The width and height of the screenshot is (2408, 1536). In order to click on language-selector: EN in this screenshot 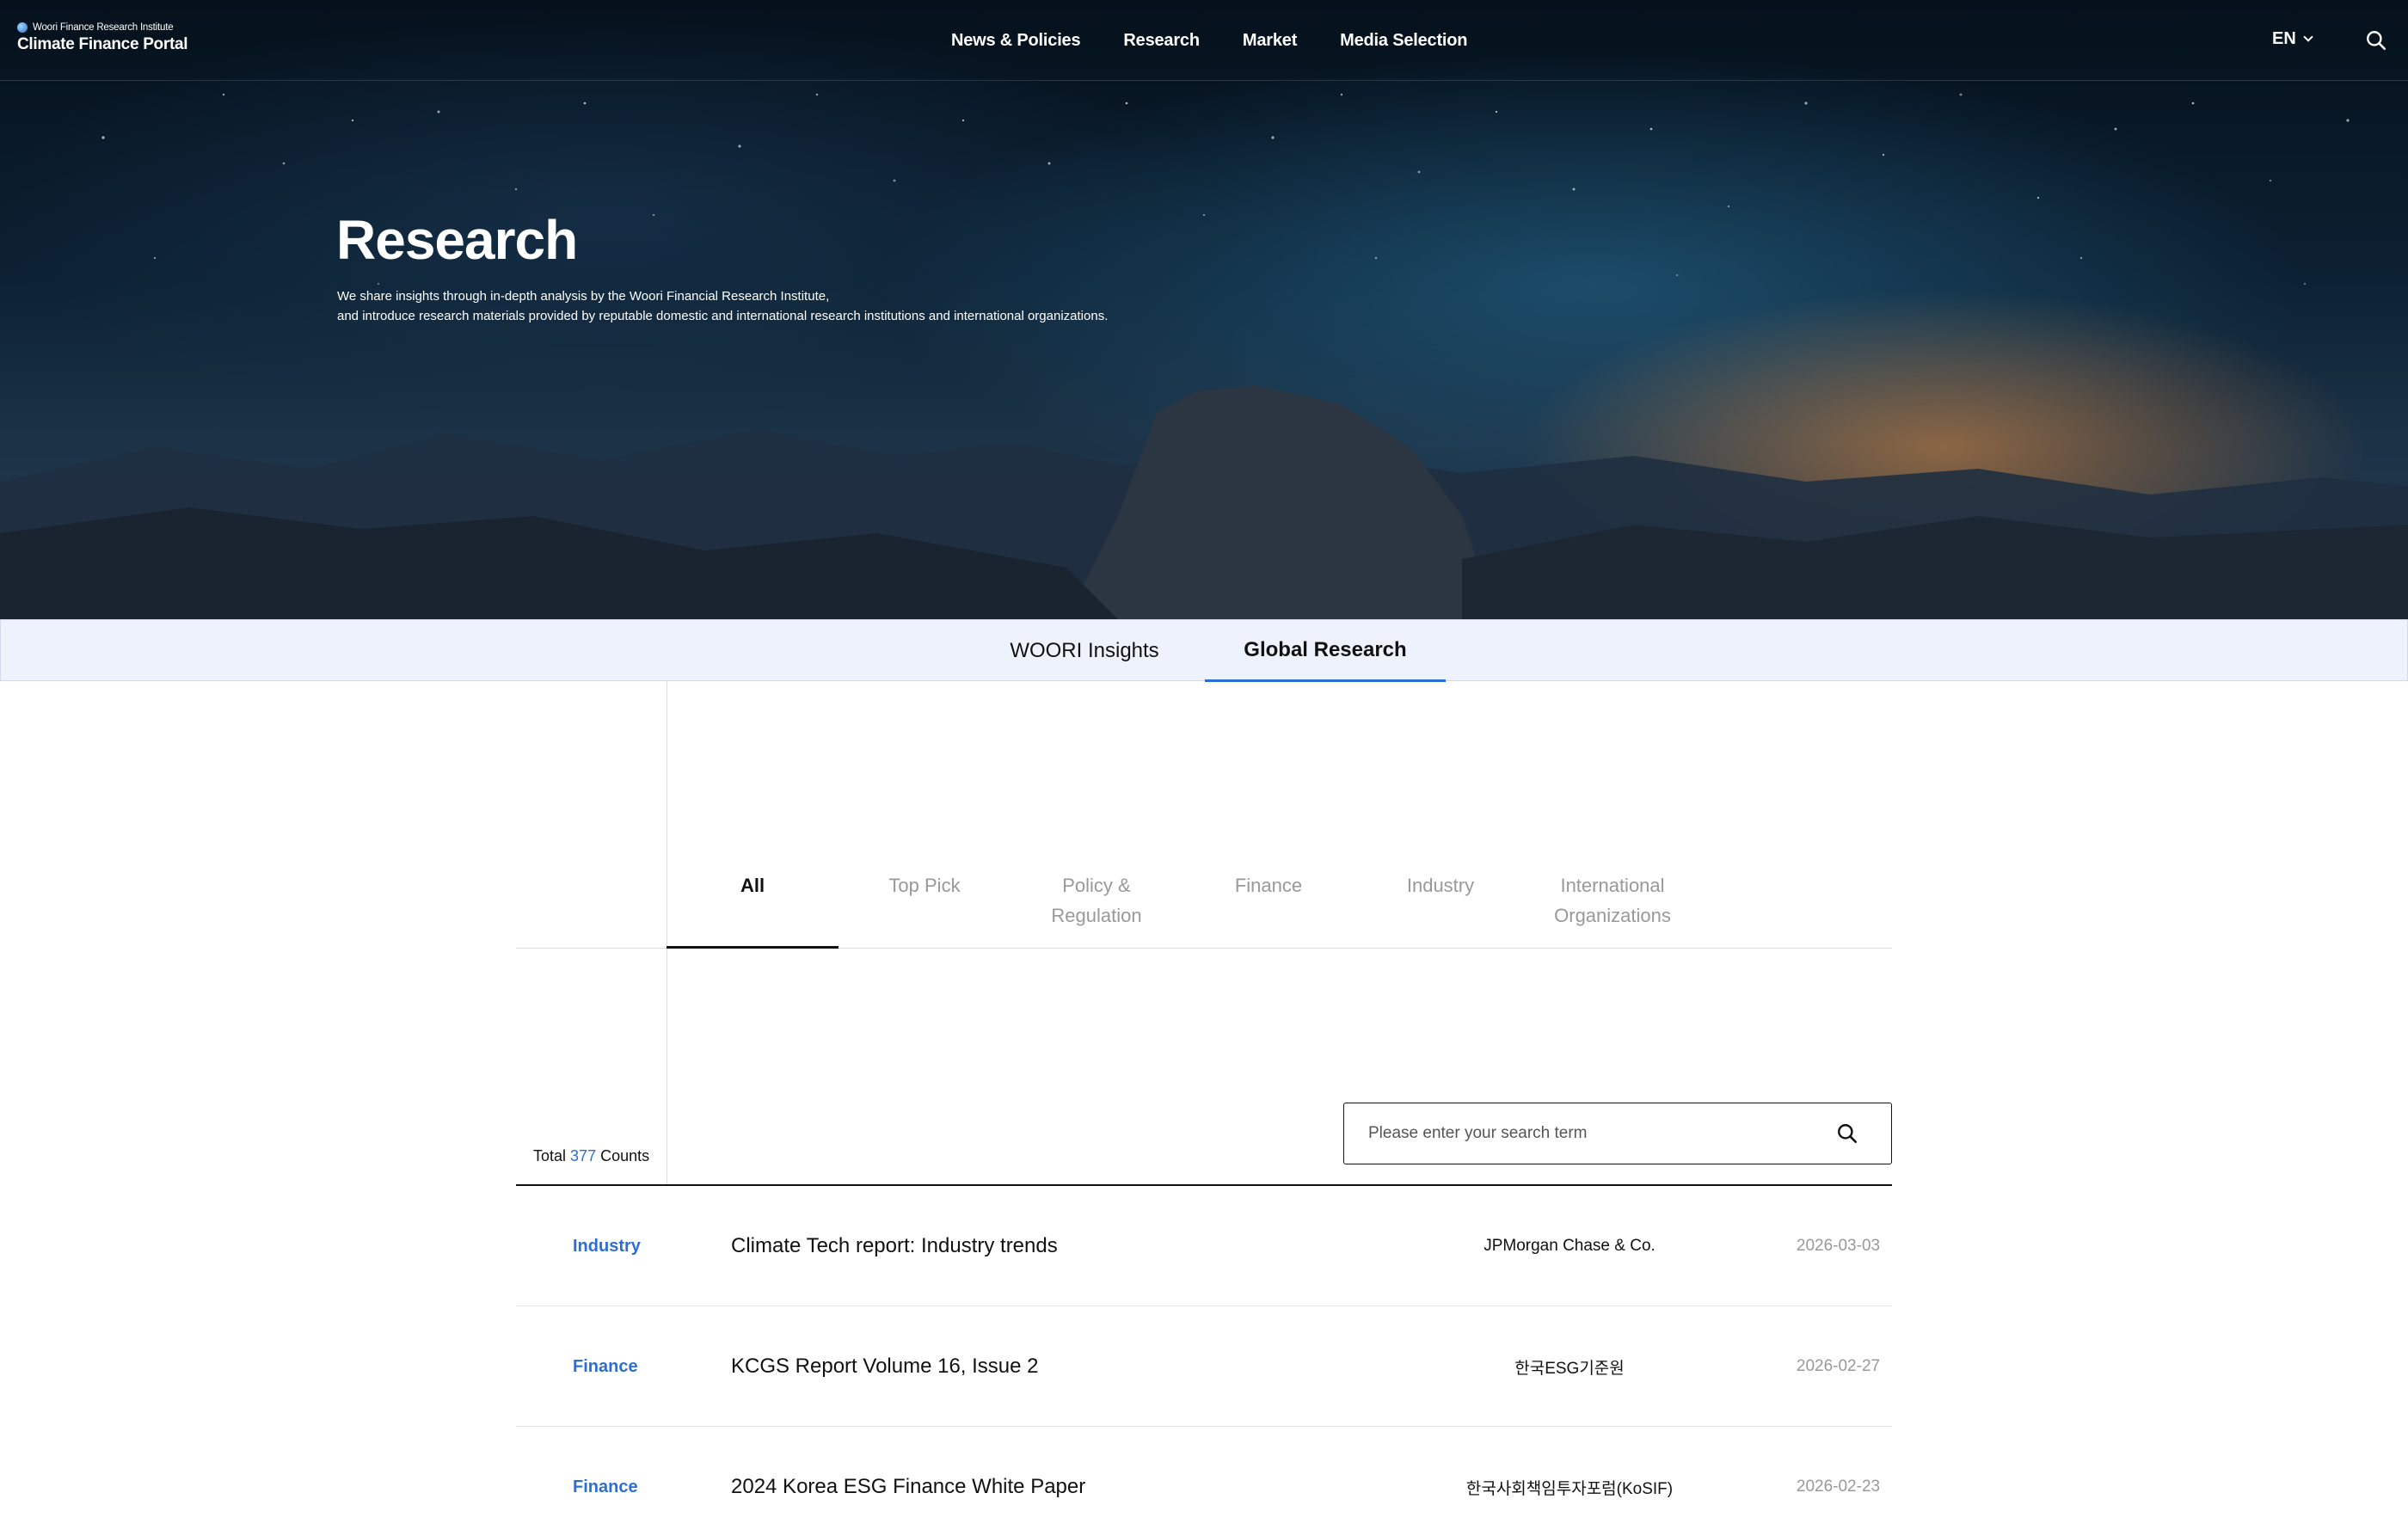, I will do `click(2292, 39)`.